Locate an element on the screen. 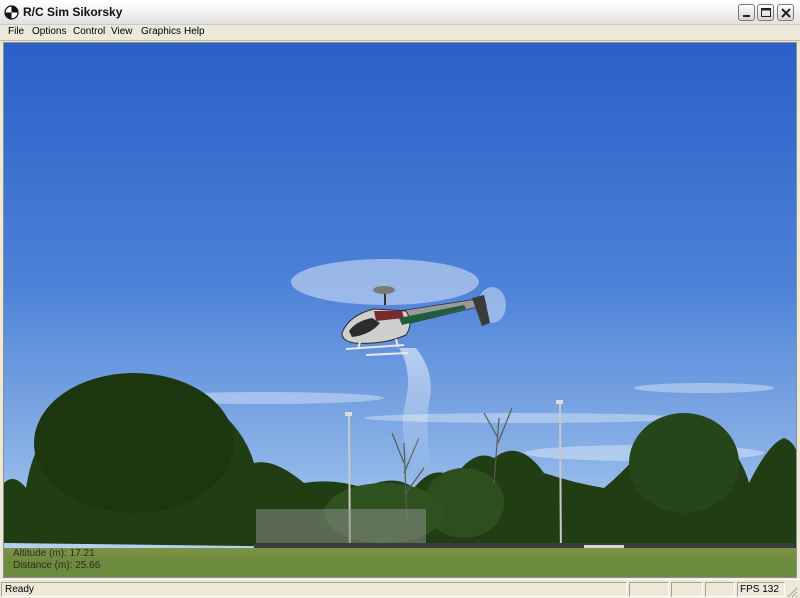 This screenshot has width=800, height=598. menu-view: View is located at coordinates (122, 31).